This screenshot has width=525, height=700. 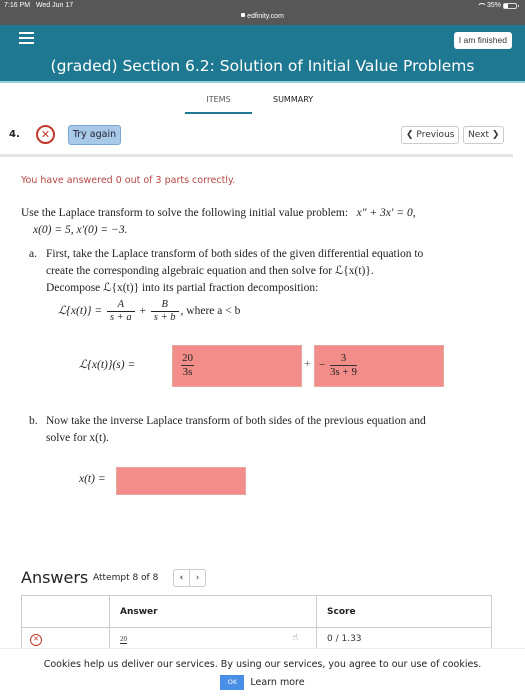 What do you see at coordinates (164, 311) in the screenshot?
I see `fraction-b: Bs + b` at bounding box center [164, 311].